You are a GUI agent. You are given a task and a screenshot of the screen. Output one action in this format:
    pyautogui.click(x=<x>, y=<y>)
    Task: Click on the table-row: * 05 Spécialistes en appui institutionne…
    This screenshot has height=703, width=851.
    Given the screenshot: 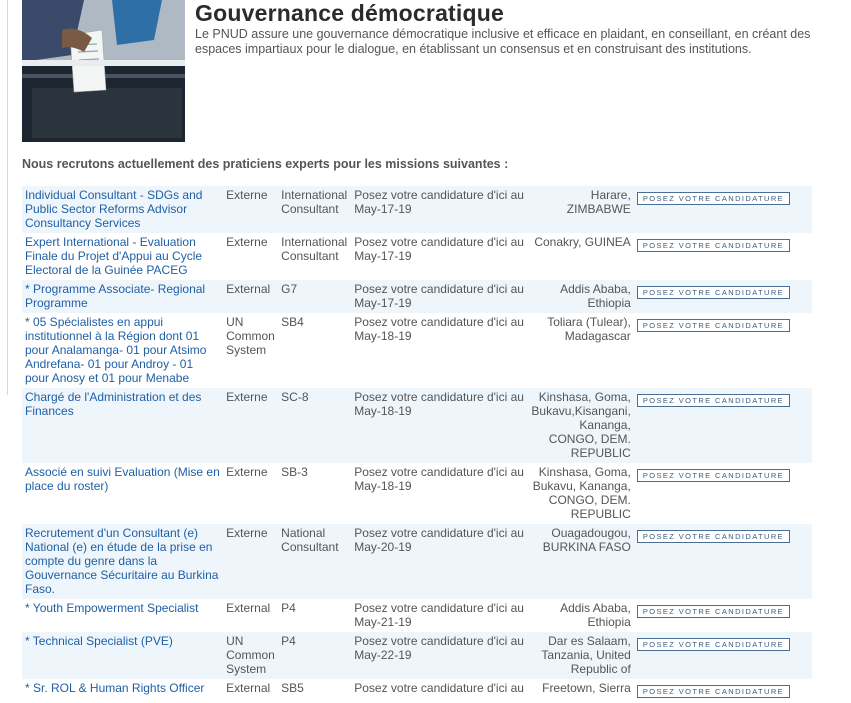 What is the action you would take?
    pyautogui.click(x=417, y=350)
    